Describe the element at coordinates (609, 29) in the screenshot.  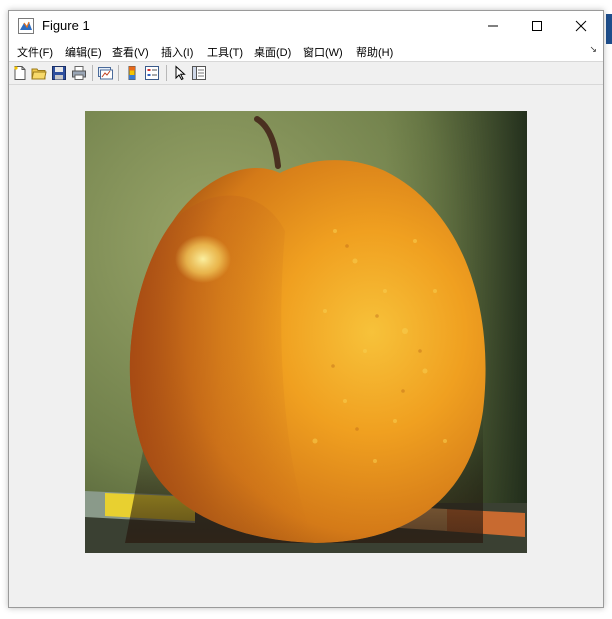
I see `desktop-background-edge` at that location.